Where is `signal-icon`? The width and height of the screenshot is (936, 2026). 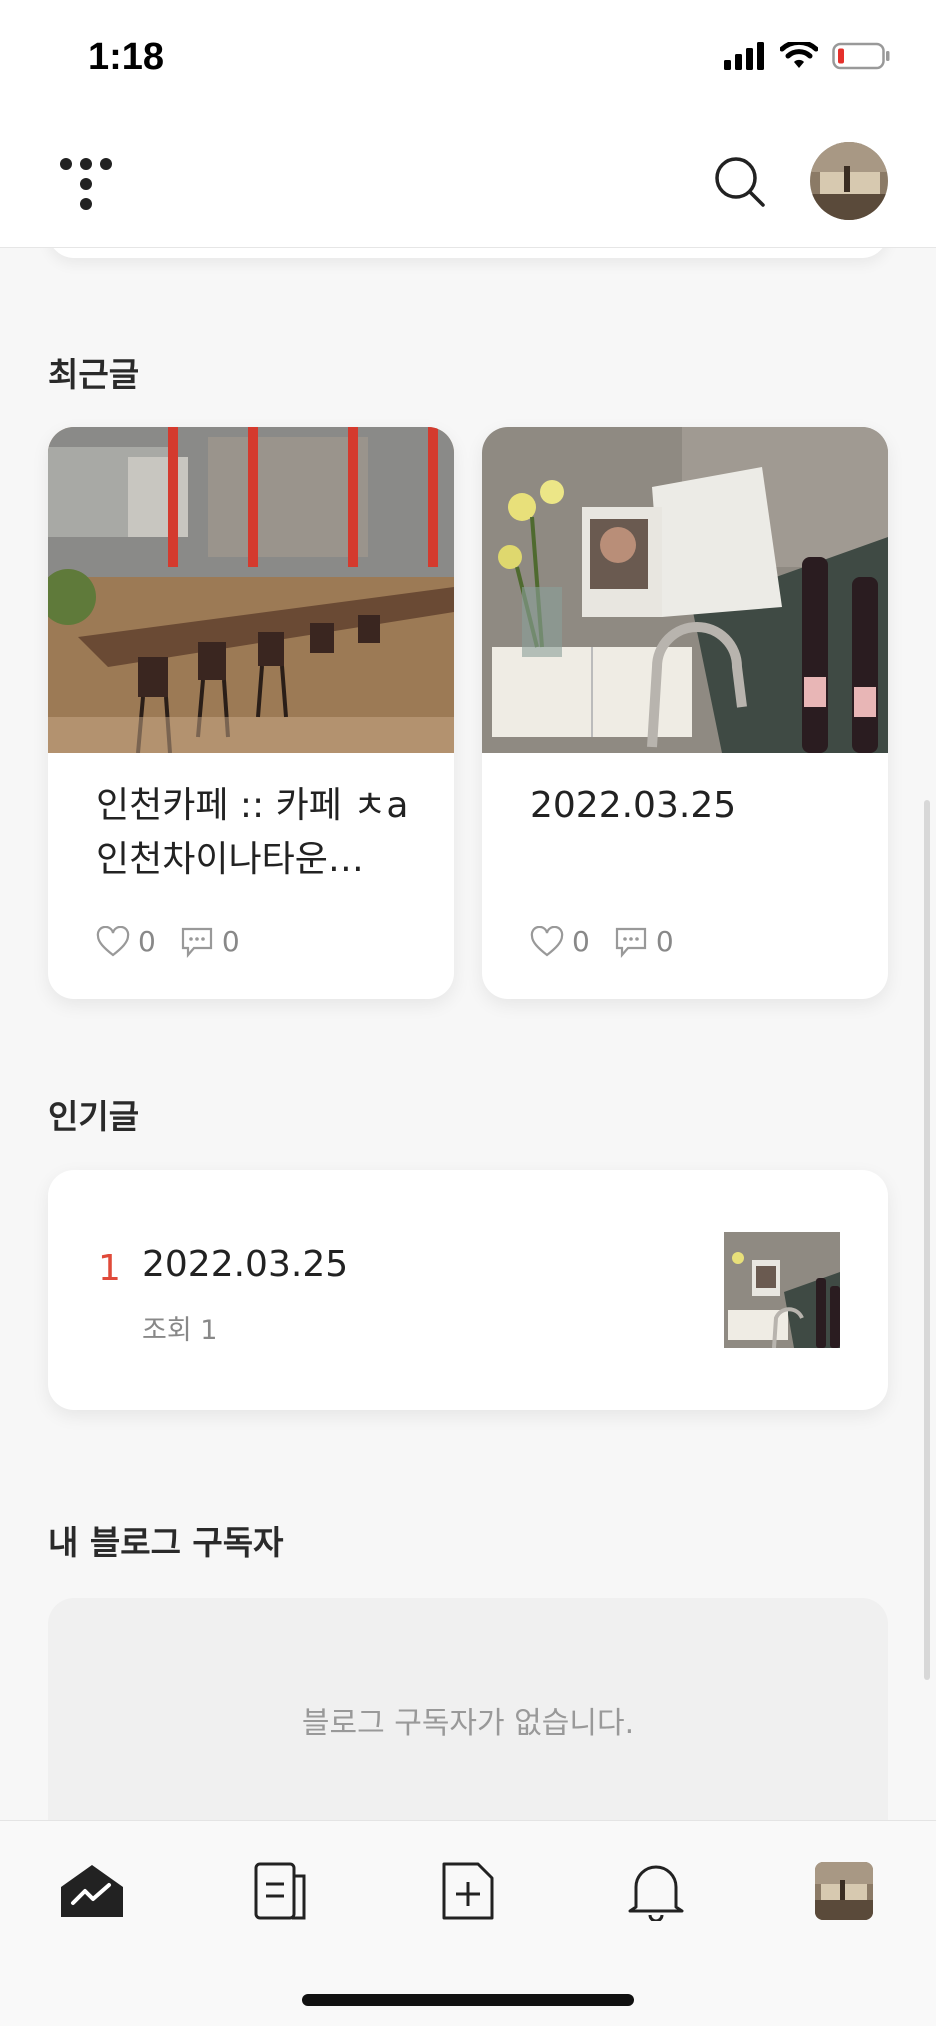
signal-icon is located at coordinates (744, 56).